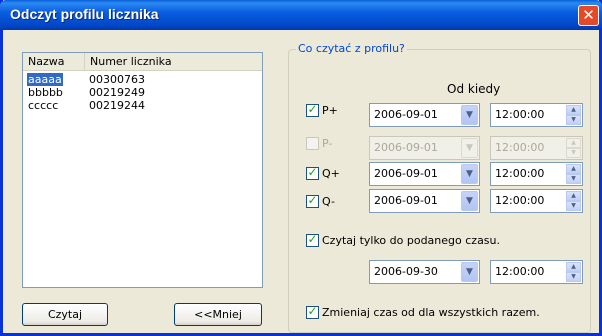 This screenshot has height=336, width=602. What do you see at coordinates (45, 79) in the screenshot?
I see `list-item-name: aaaaa` at bounding box center [45, 79].